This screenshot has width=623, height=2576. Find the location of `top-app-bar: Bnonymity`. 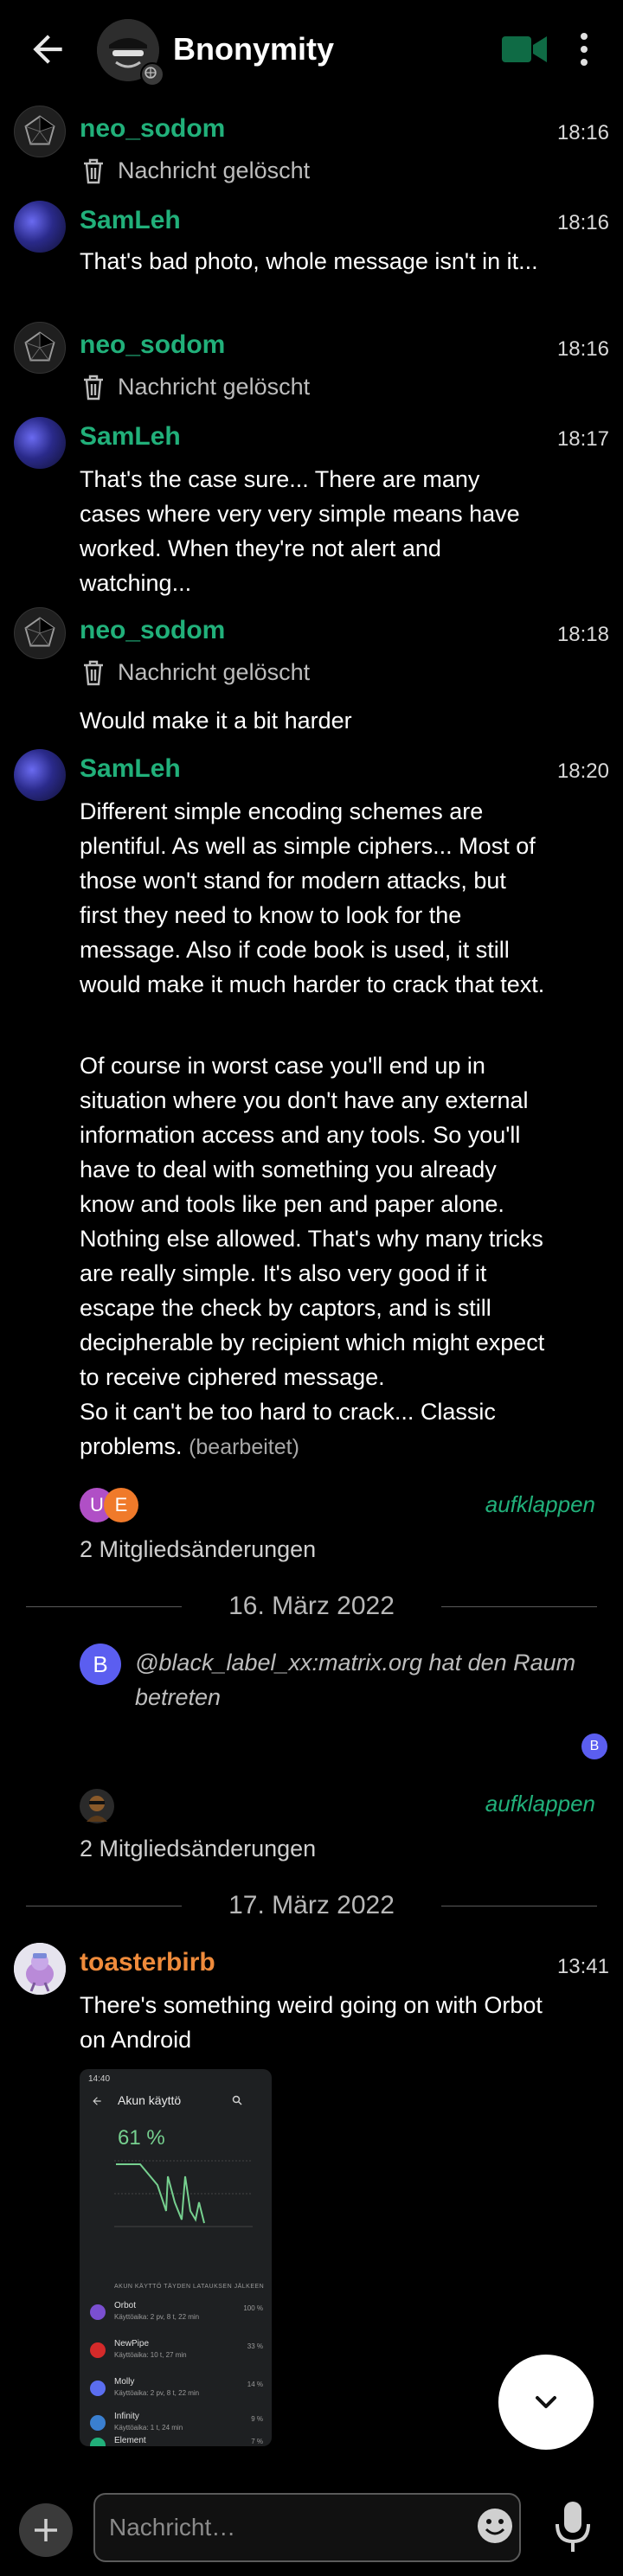

top-app-bar: Bnonymity is located at coordinates (311, 51).